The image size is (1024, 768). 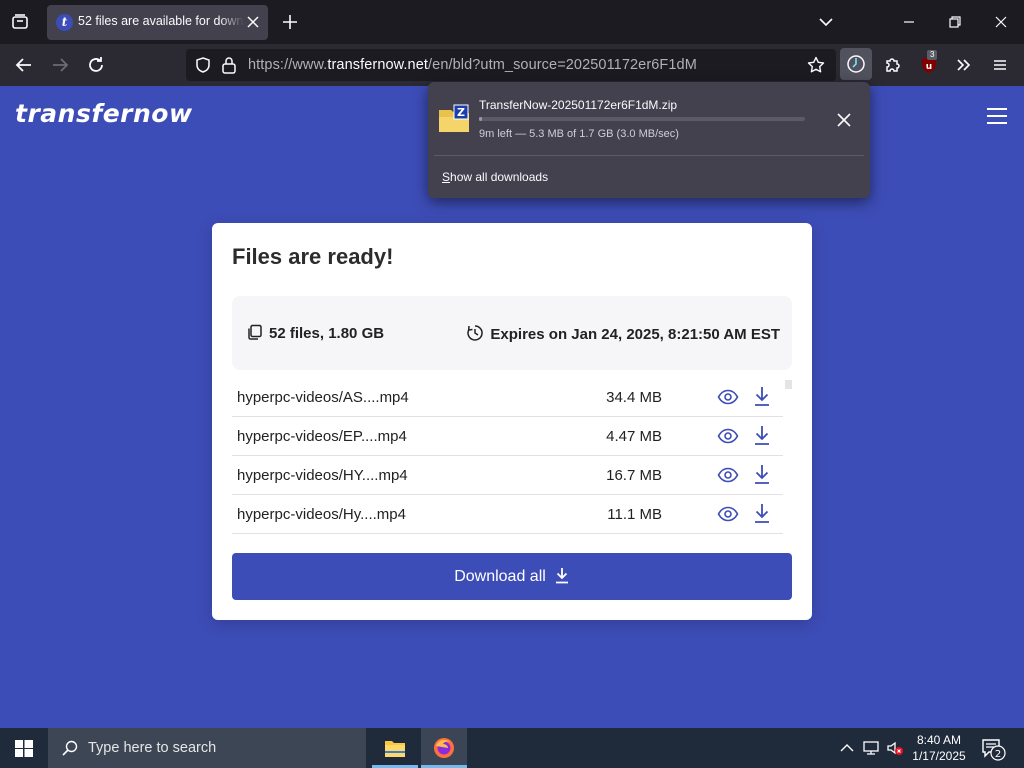 What do you see at coordinates (788, 384) in the screenshot?
I see `scrollbar-thumb` at bounding box center [788, 384].